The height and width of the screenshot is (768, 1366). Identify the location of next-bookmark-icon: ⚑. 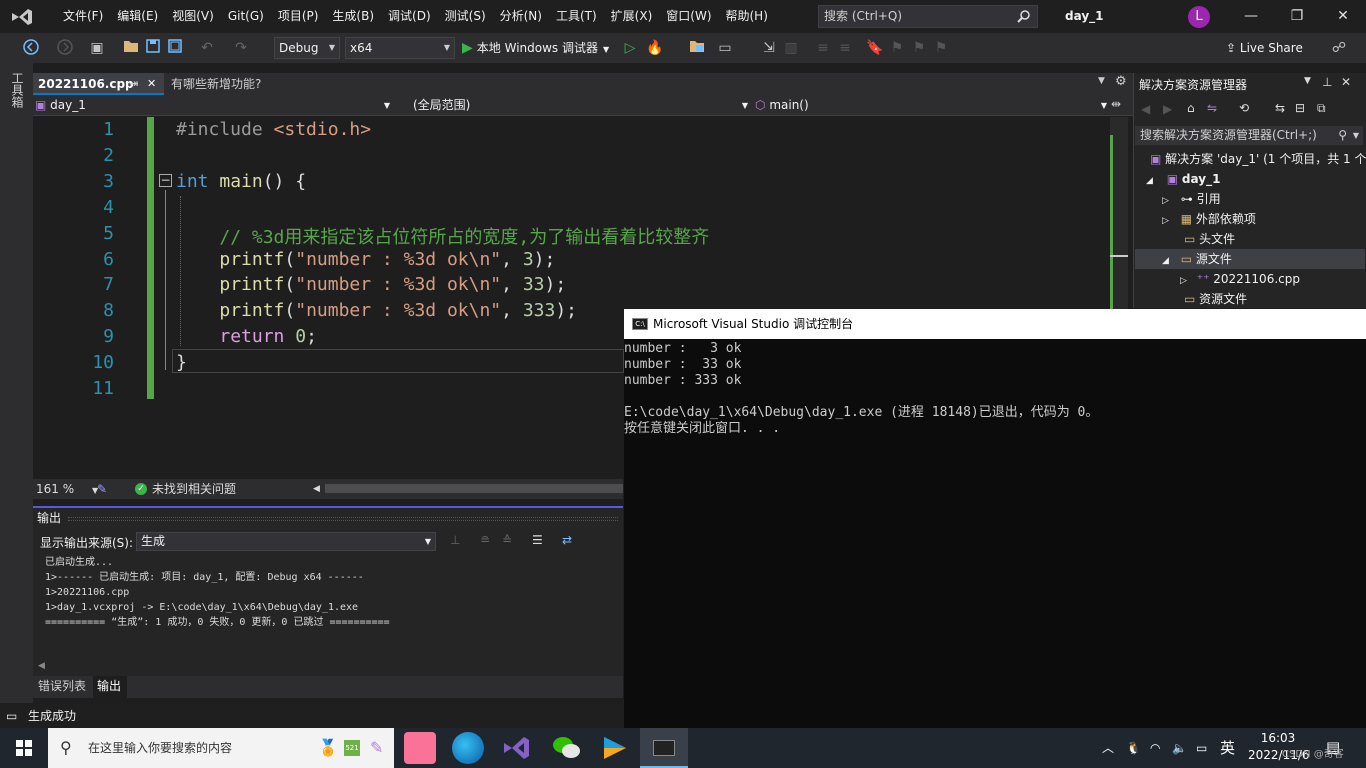
(919, 48).